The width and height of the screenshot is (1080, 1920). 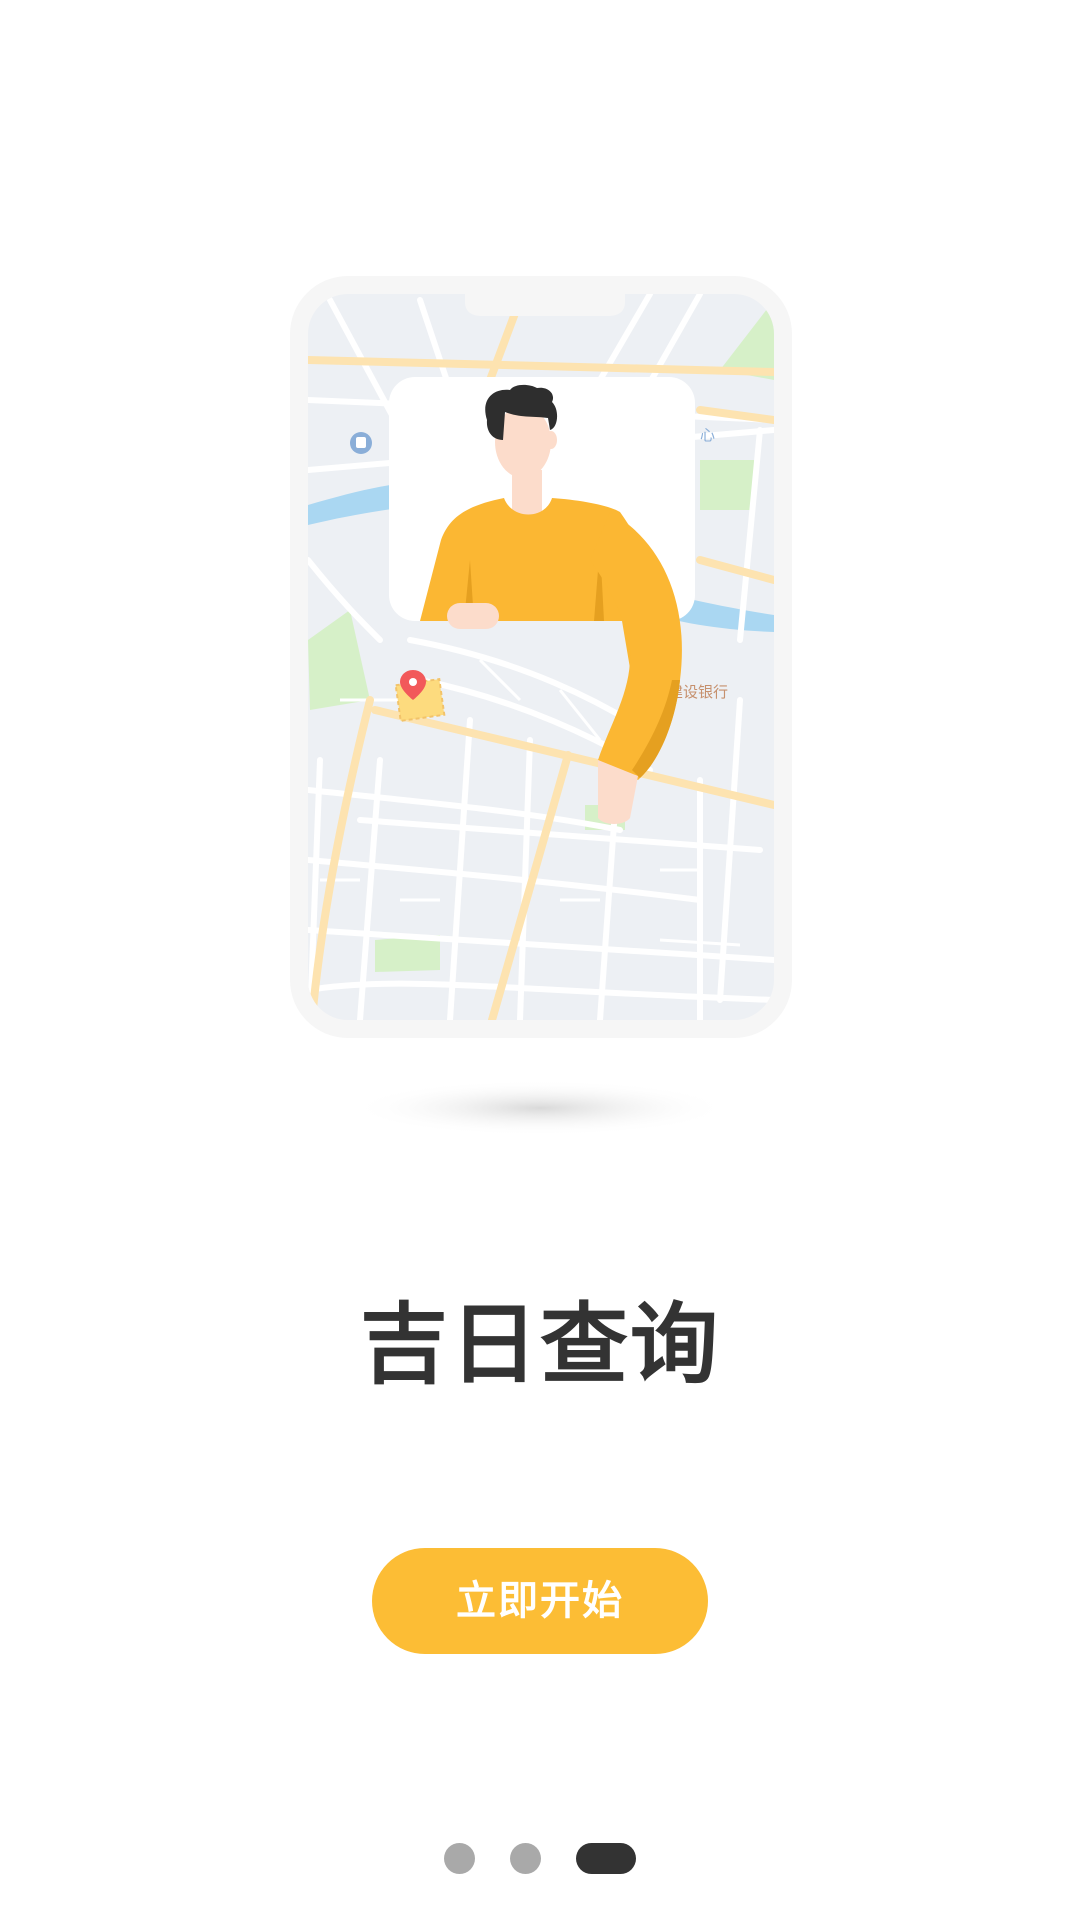 I want to click on page-dot-3-active, so click(x=606, y=1858).